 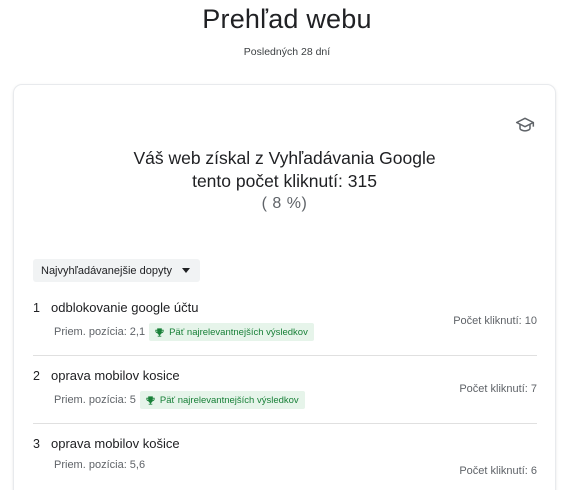 What do you see at coordinates (284, 203) in the screenshot?
I see `clicks-percent: ( 8 %)` at bounding box center [284, 203].